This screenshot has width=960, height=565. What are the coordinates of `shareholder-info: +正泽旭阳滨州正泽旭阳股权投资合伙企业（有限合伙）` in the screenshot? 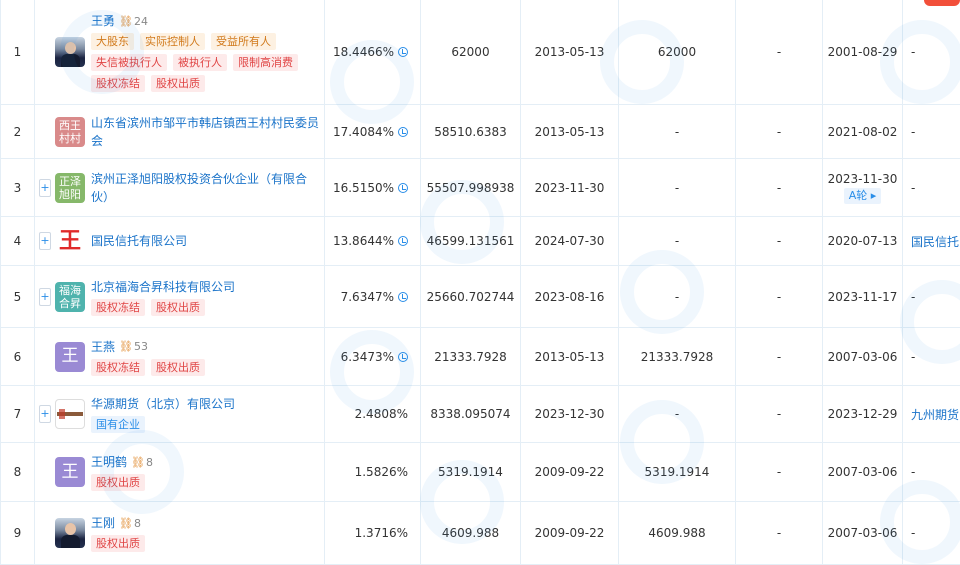 It's located at (179, 188).